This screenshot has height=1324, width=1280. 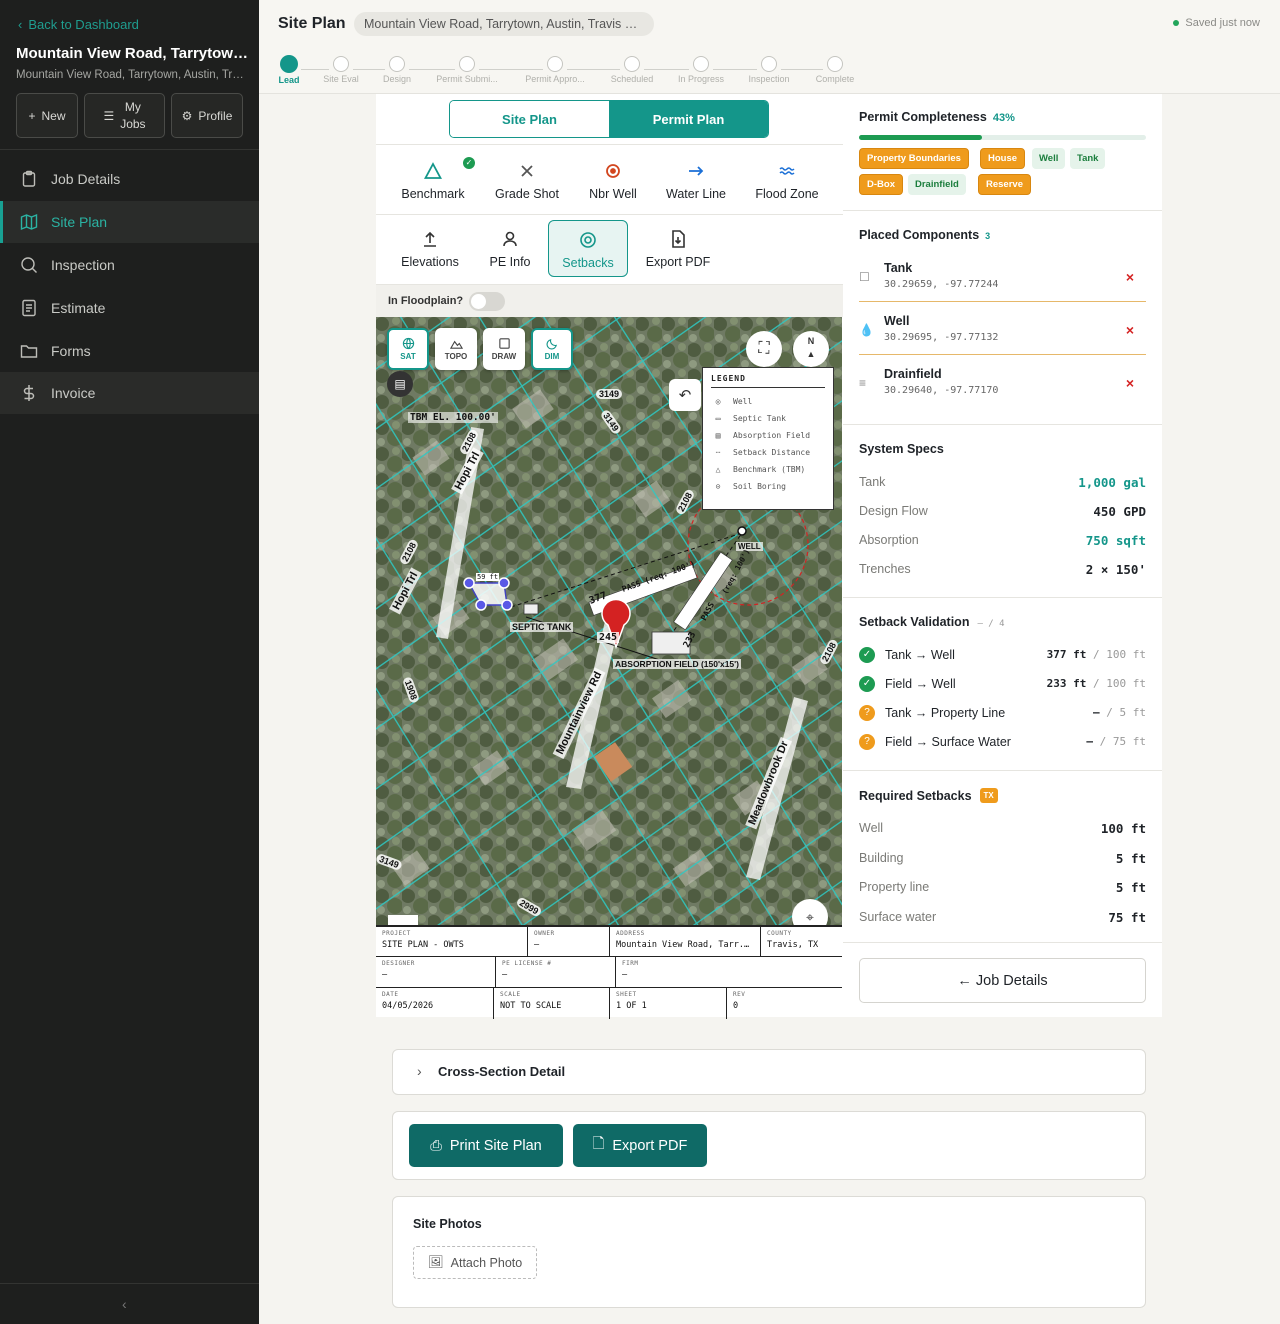 What do you see at coordinates (129, 265) in the screenshot?
I see `sidebar-item-inspection: Inspection` at bounding box center [129, 265].